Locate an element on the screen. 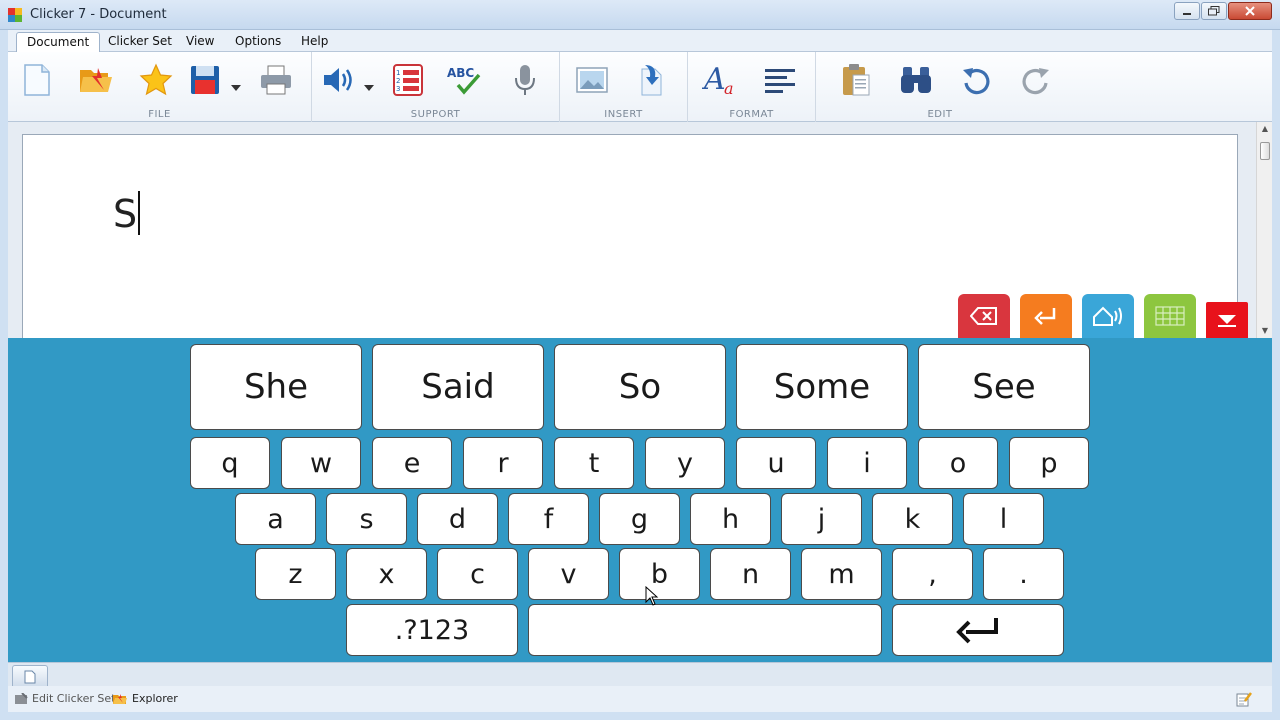 This screenshot has height=720, width=1280. letter-key: z is located at coordinates (295, 574).